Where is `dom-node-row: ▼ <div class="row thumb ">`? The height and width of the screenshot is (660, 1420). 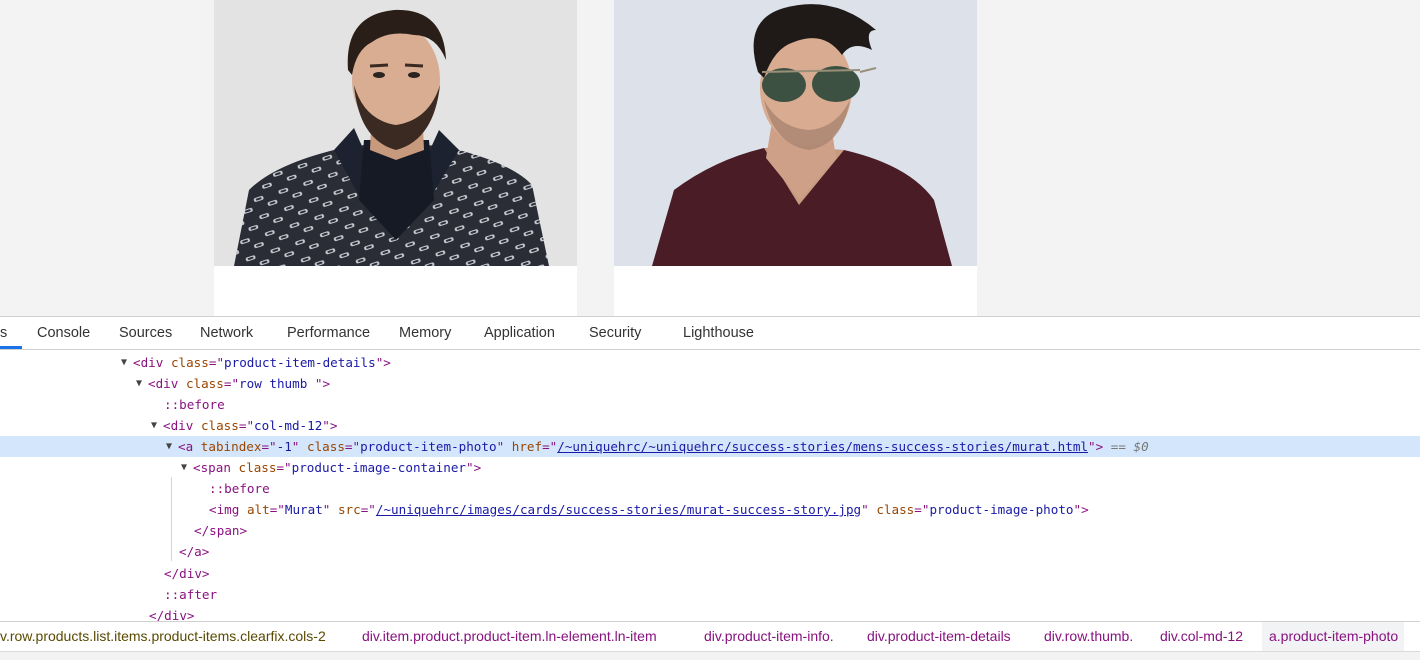
dom-node-row: ▼ <div class="row thumb "> is located at coordinates (710, 383).